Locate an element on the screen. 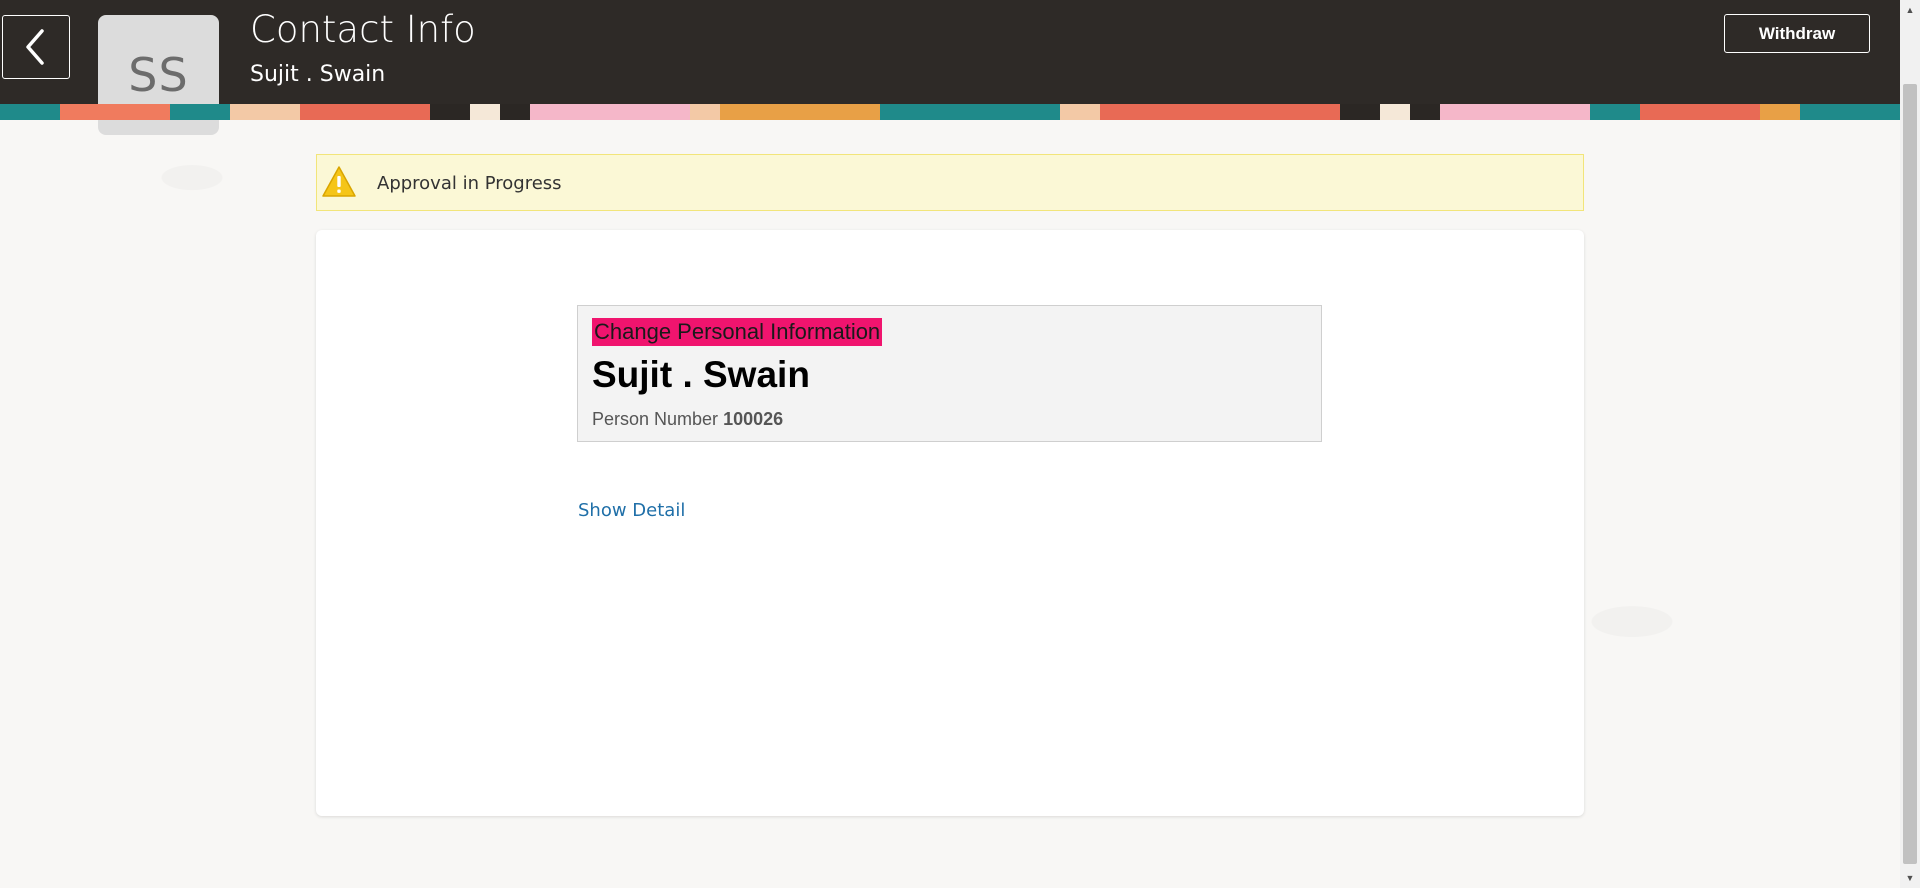 The width and height of the screenshot is (1920, 888). avatar-initials: SS is located at coordinates (158, 75).